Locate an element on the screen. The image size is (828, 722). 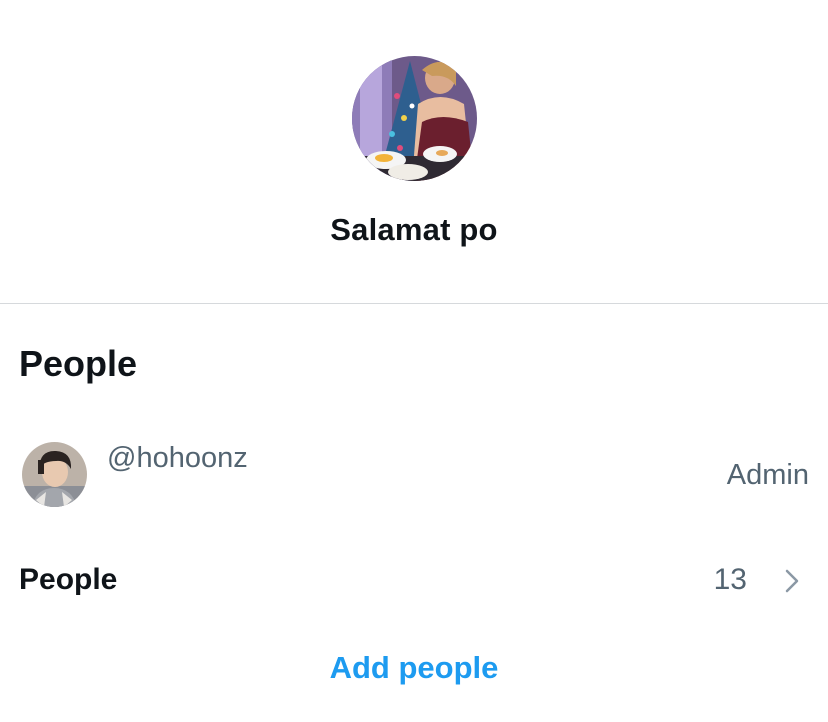
member-row: @hohoonz Admin is located at coordinates (414, 472).